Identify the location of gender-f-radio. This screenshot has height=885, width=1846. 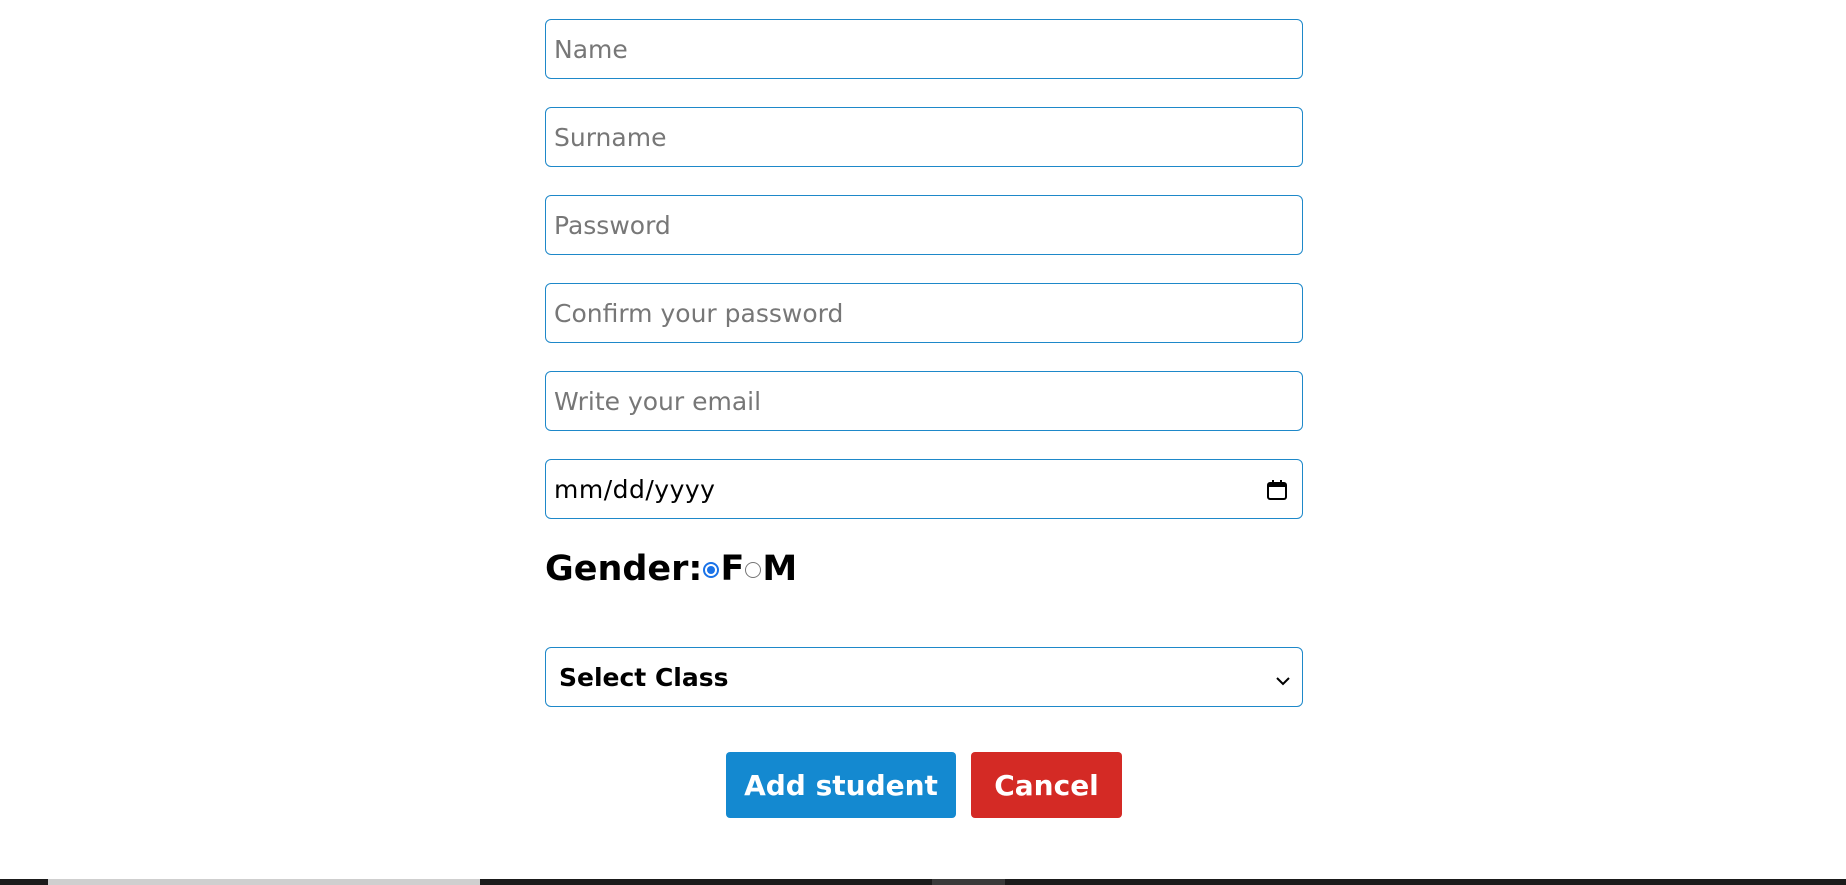
(711, 570).